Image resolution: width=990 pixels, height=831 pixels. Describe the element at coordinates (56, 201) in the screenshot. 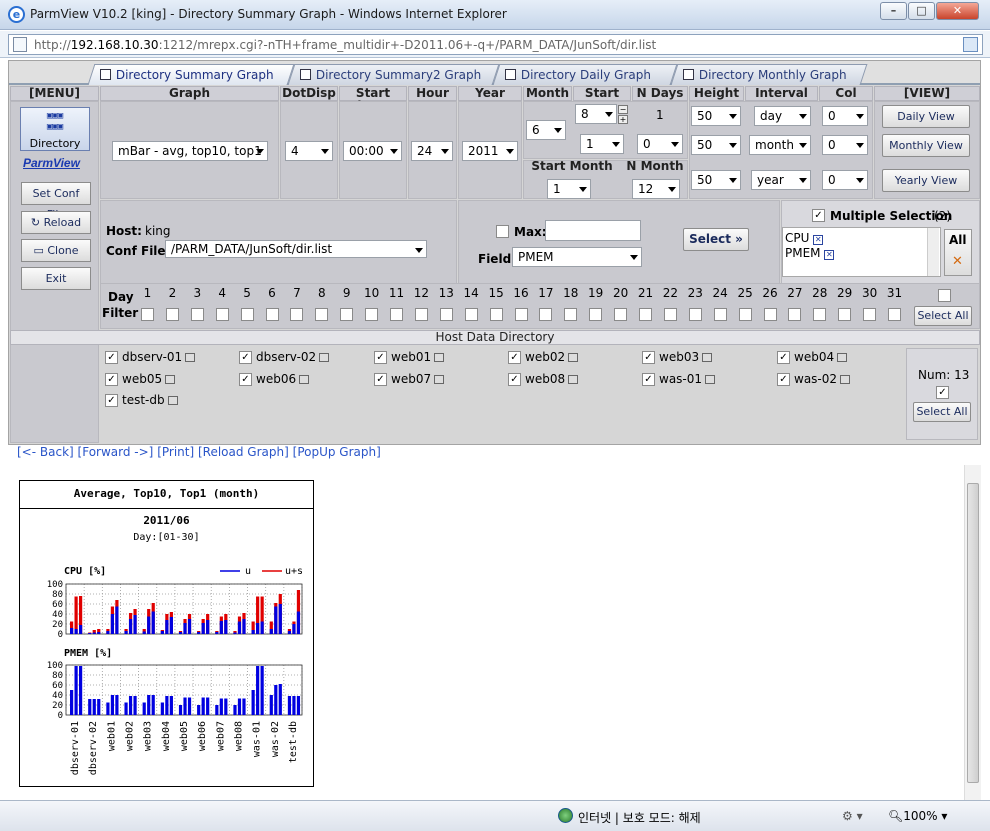

I see `set-conf-file-button: Set Conf File` at that location.